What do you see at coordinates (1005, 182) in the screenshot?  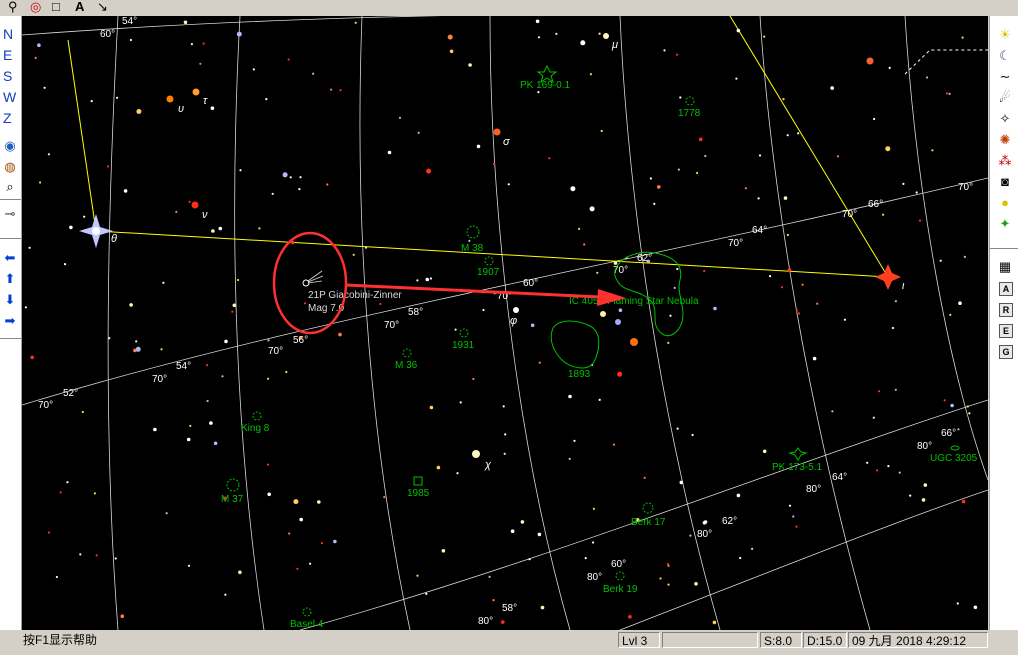 I see `camera-icon: ◙` at bounding box center [1005, 182].